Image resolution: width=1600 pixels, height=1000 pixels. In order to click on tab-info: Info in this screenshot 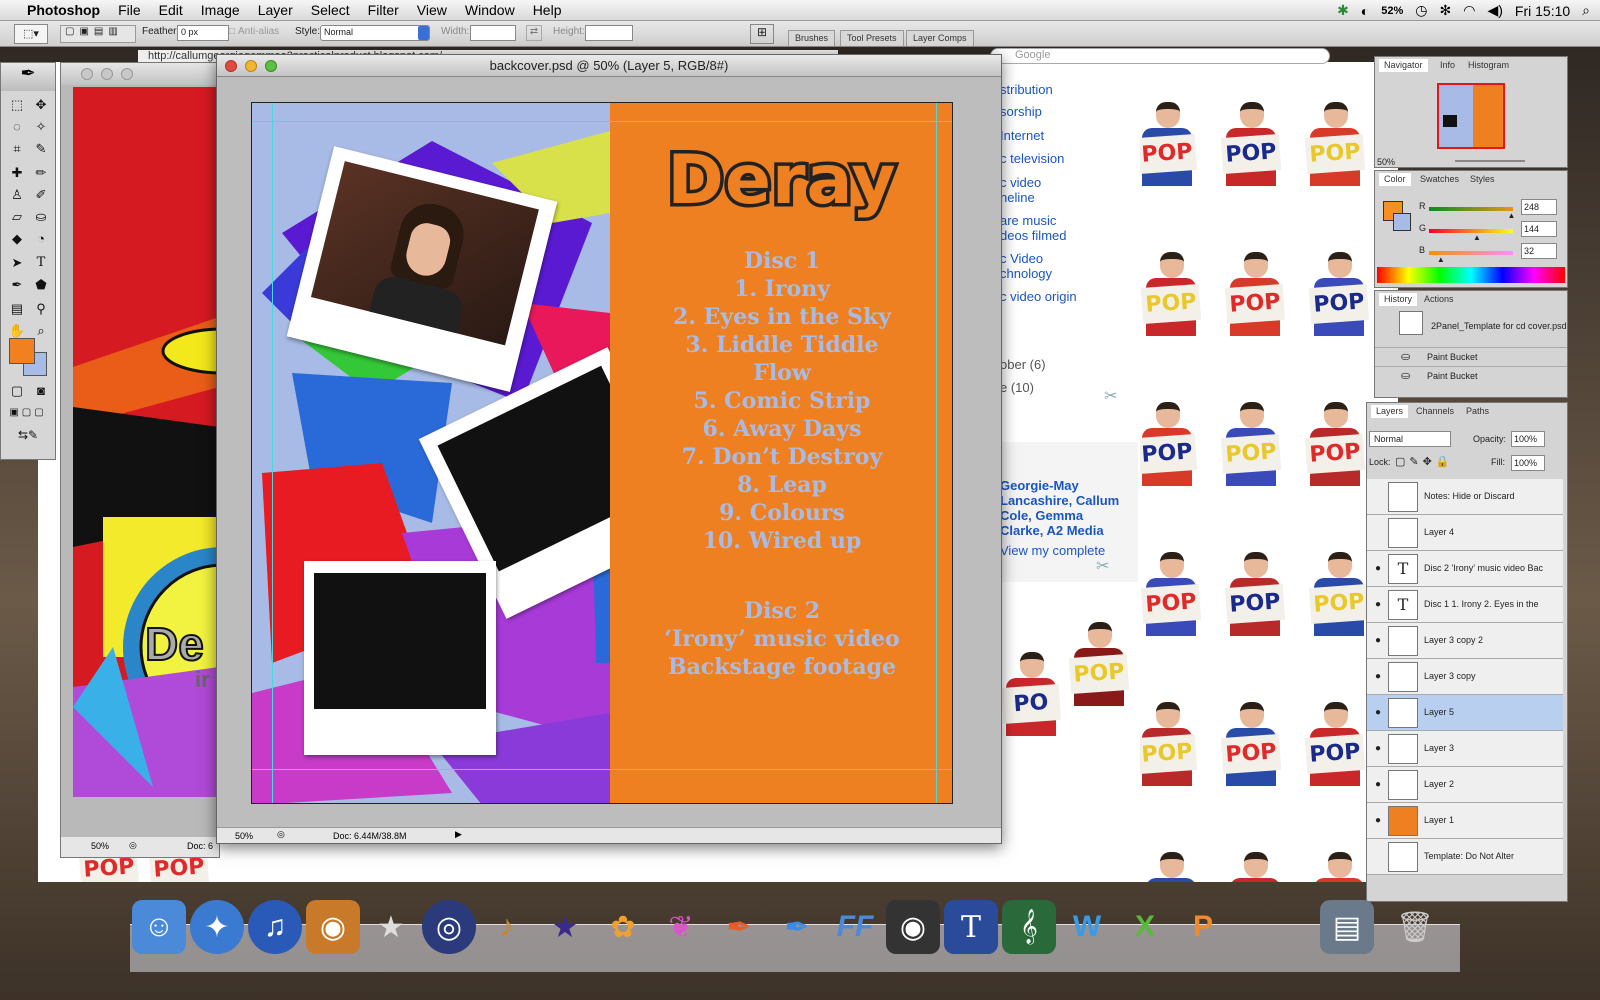, I will do `click(1447, 65)`.